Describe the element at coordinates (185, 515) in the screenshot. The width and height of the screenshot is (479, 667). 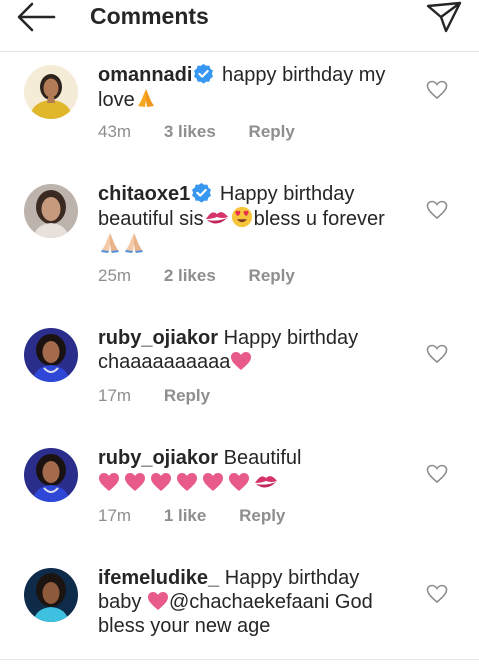
I see `likes-count: 1 like` at that location.